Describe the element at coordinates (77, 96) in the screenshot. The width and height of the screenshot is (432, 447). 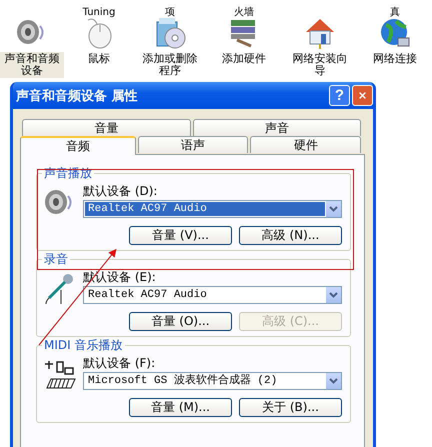
I see `window-title: 声音和音频设备 属性` at that location.